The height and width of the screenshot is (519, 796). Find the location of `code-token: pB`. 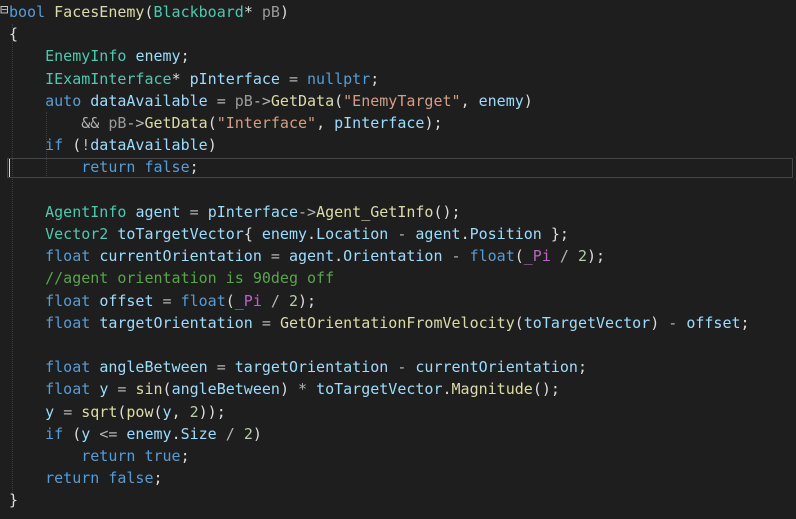

code-token: pB is located at coordinates (243, 100).